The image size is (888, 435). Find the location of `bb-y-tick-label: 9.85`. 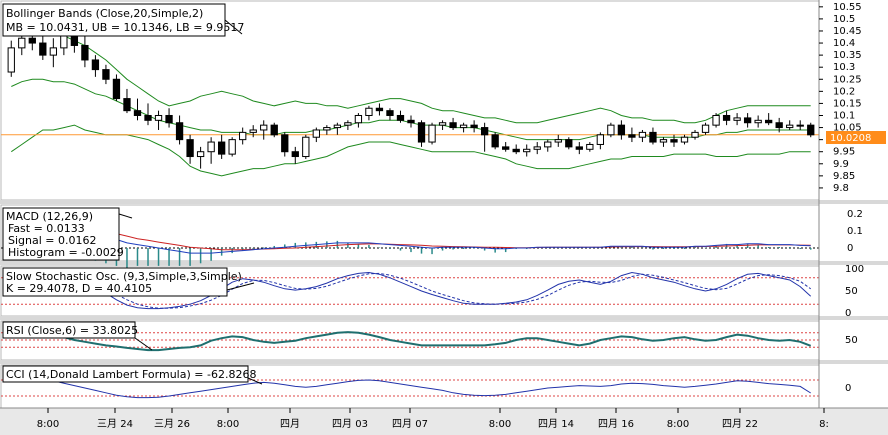

bb-y-tick-label: 9.85 is located at coordinates (844, 176).